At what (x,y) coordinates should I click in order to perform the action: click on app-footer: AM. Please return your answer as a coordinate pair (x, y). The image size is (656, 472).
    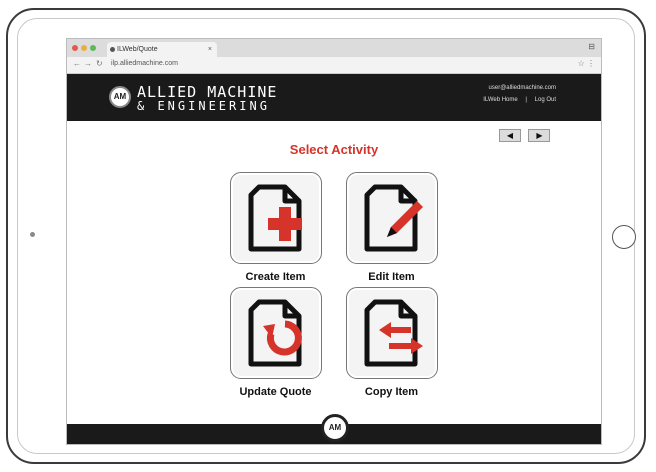
    Looking at the image, I should click on (334, 429).